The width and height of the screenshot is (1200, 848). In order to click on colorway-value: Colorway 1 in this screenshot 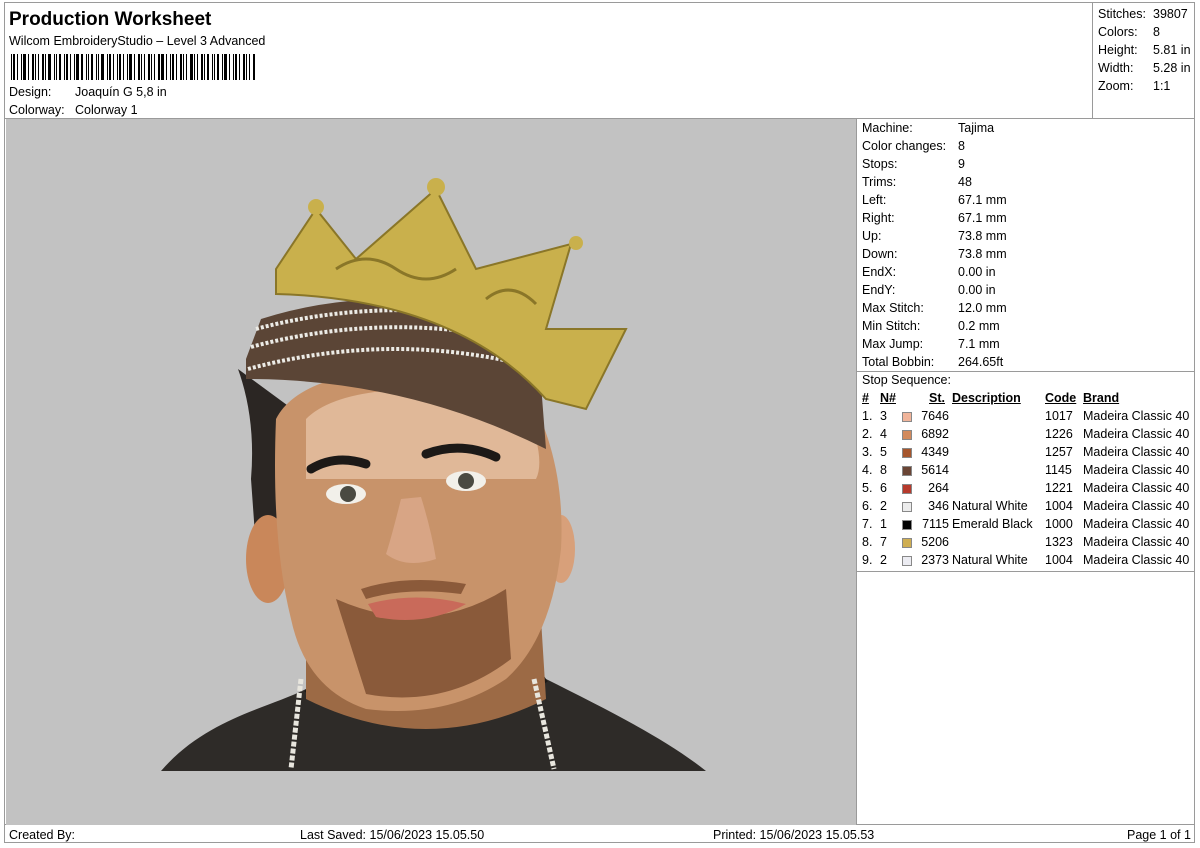, I will do `click(106, 110)`.